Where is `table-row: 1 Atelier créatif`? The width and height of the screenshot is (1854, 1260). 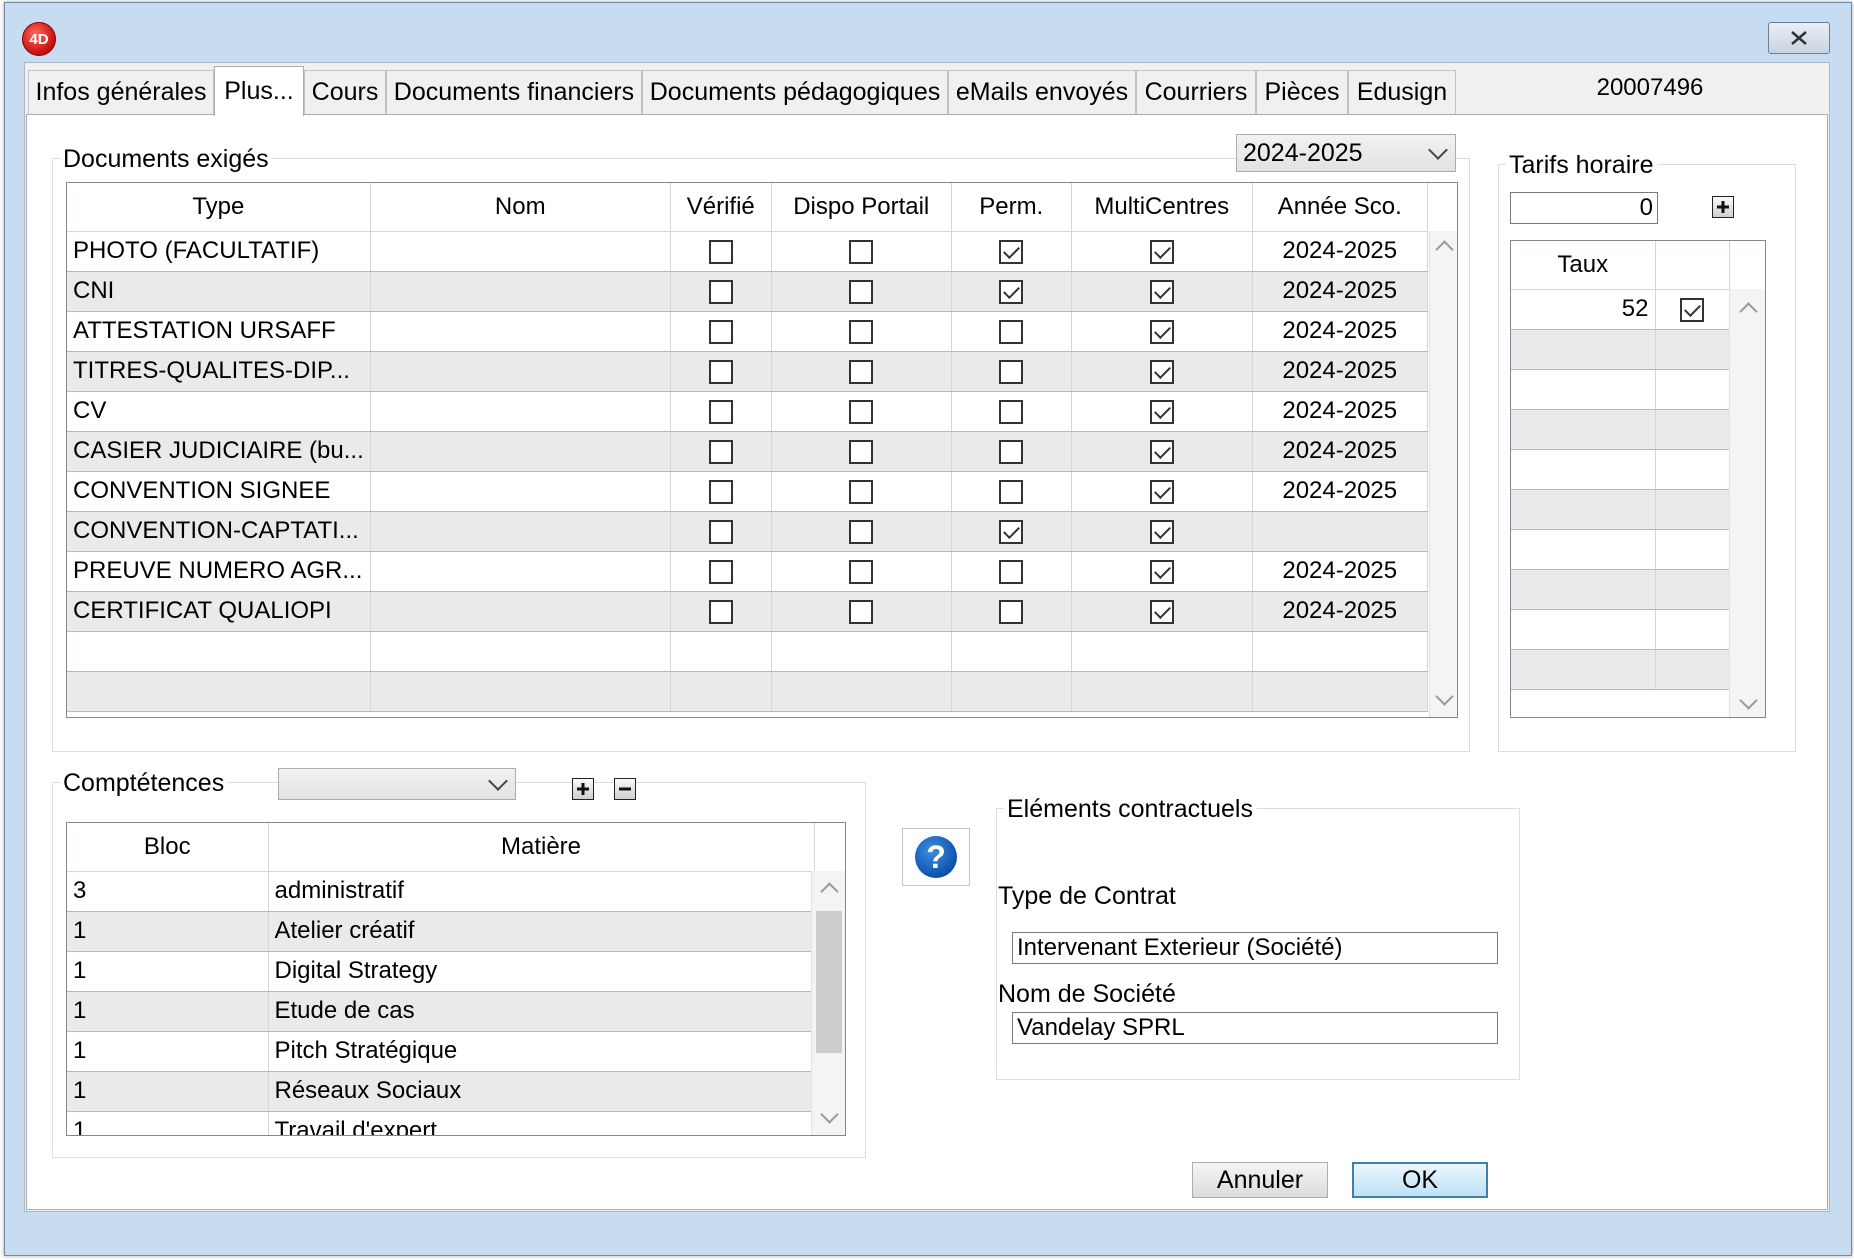
table-row: 1 Atelier créatif is located at coordinates (441, 931).